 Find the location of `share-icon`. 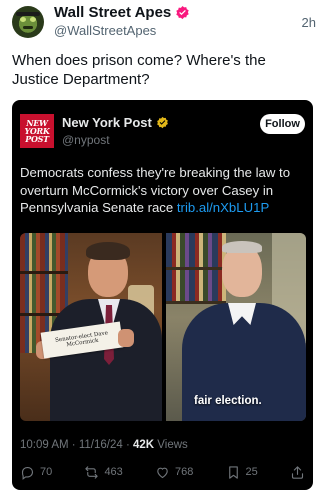

share-icon is located at coordinates (297, 472).